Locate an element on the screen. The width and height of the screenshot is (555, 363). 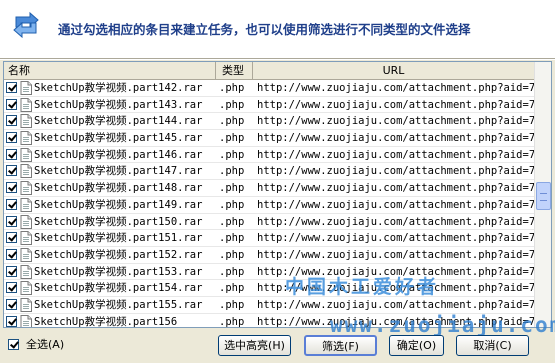
row-name: SketchUp教学视频.part144.rar is located at coordinates (118, 121).